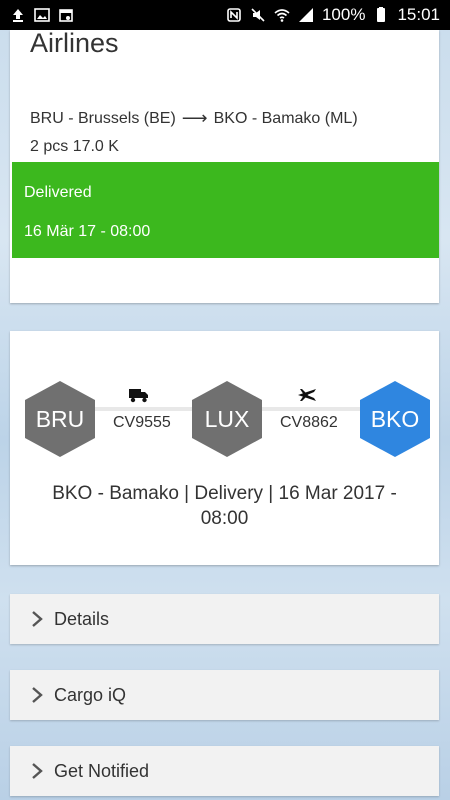 Image resolution: width=450 pixels, height=800 pixels. Describe the element at coordinates (418, 14) in the screenshot. I see `clock: 15:01` at that location.